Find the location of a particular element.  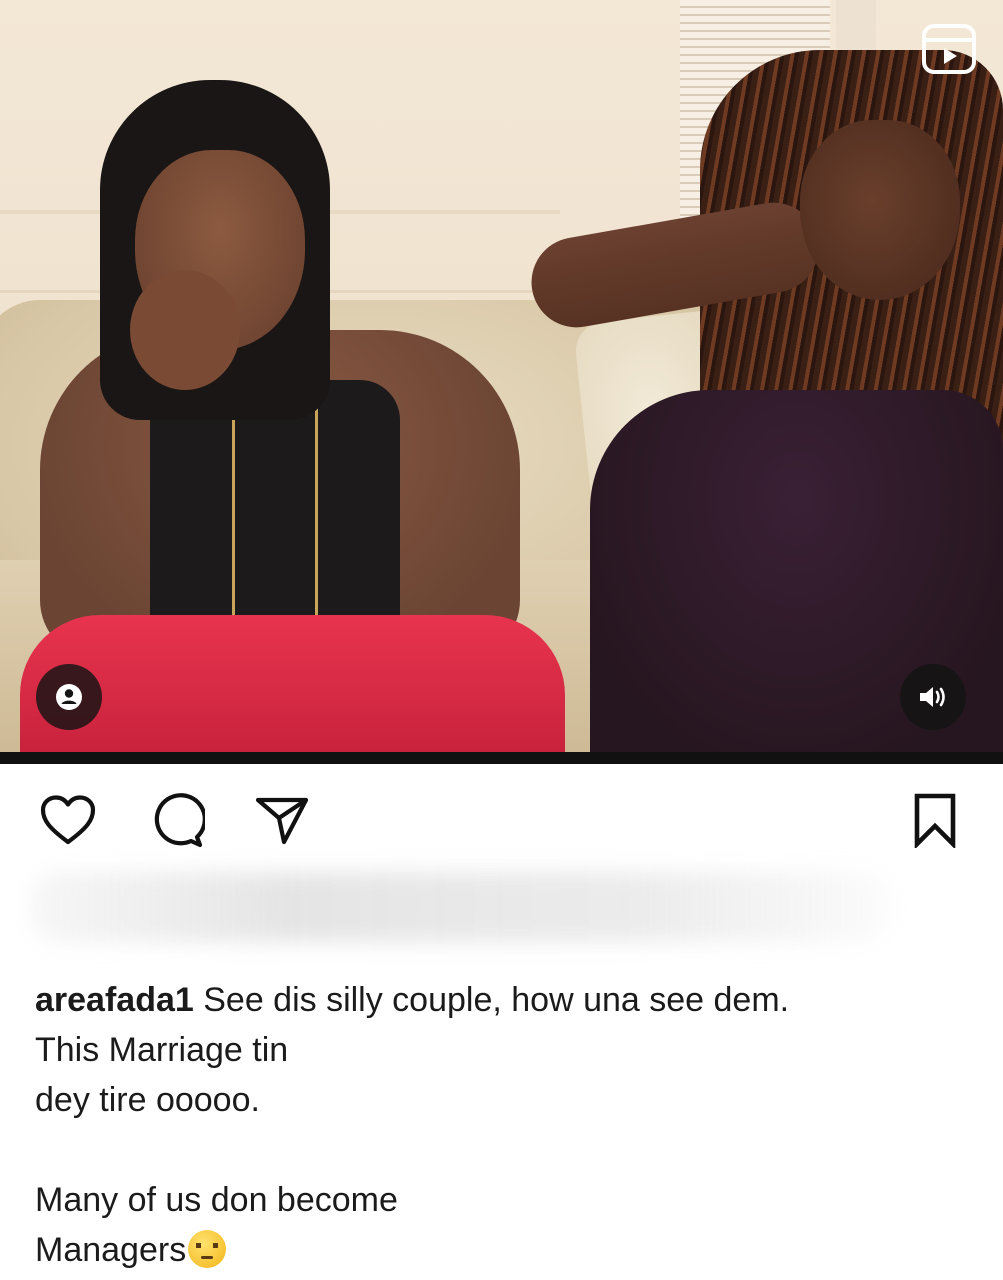

volume-icon is located at coordinates (932, 697).